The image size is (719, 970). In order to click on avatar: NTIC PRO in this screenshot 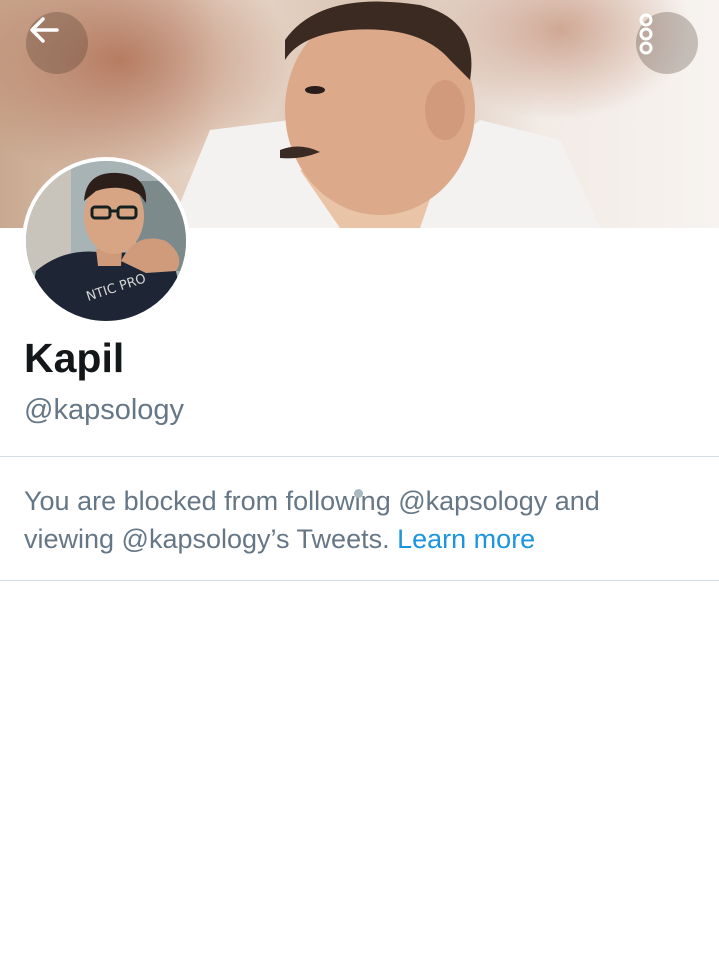, I will do `click(106, 241)`.